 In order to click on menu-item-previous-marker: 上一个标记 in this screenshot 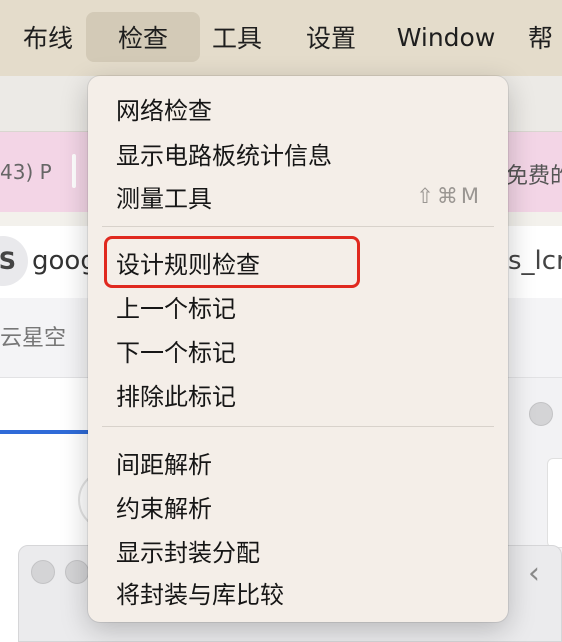, I will do `click(298, 306)`.